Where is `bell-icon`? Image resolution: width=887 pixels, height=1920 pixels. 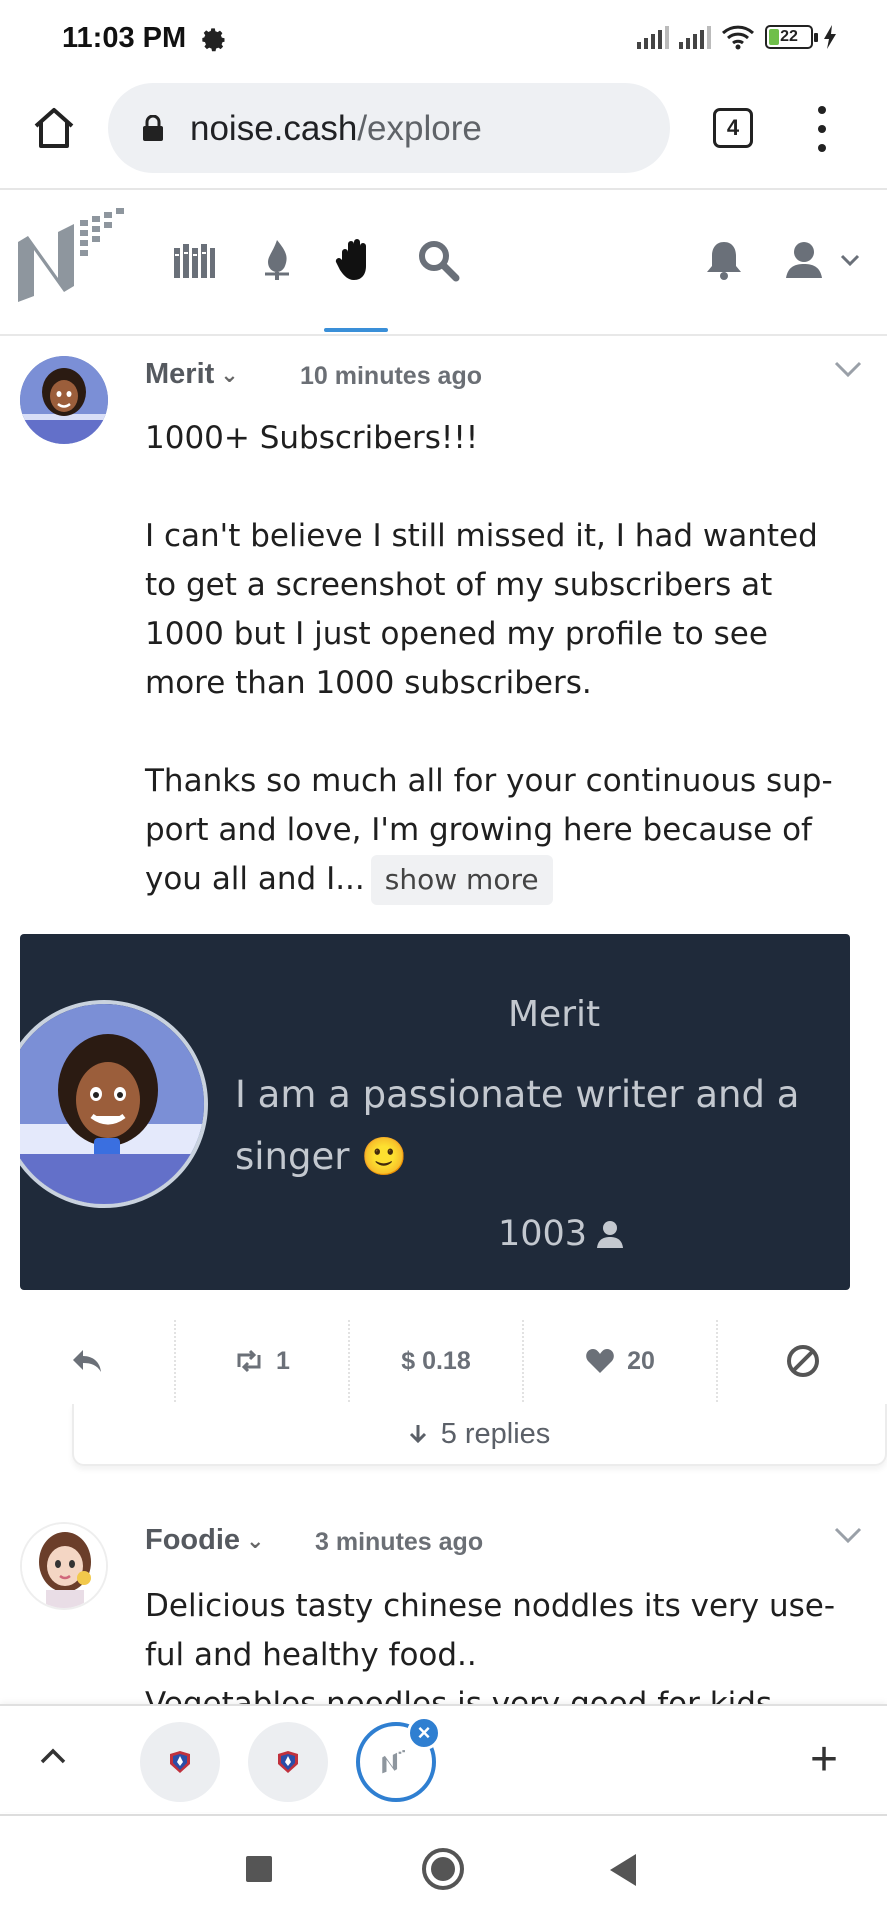 bell-icon is located at coordinates (724, 260).